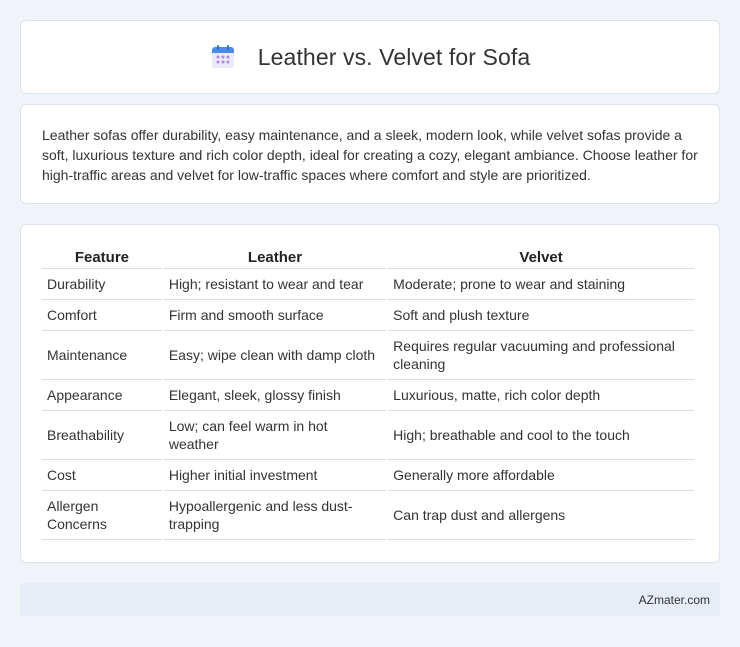  Describe the element at coordinates (541, 395) in the screenshot. I see `velvet-cell: Luxurious, matte, rich color depth` at that location.